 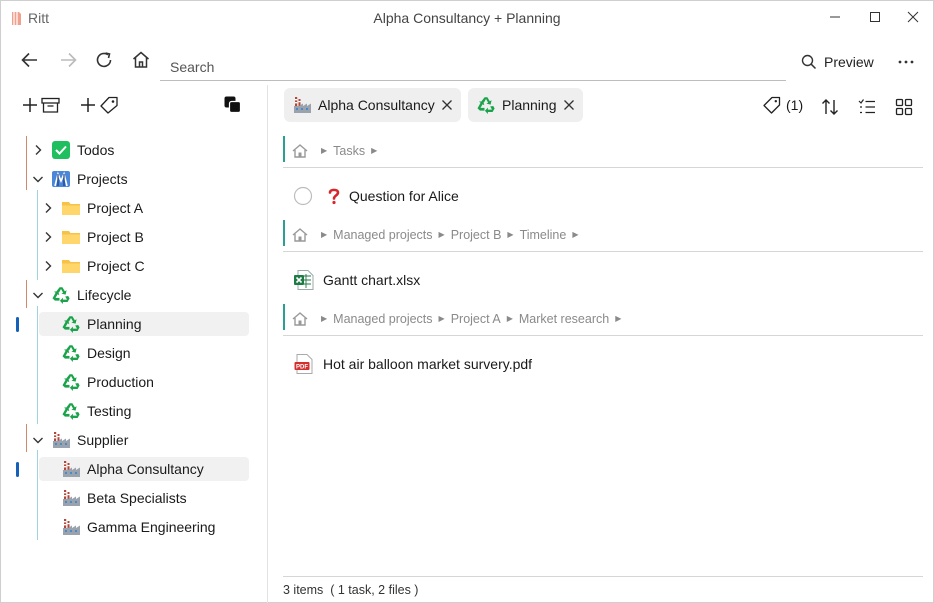 I want to click on tree-item-label: Projects, so click(x=102, y=179).